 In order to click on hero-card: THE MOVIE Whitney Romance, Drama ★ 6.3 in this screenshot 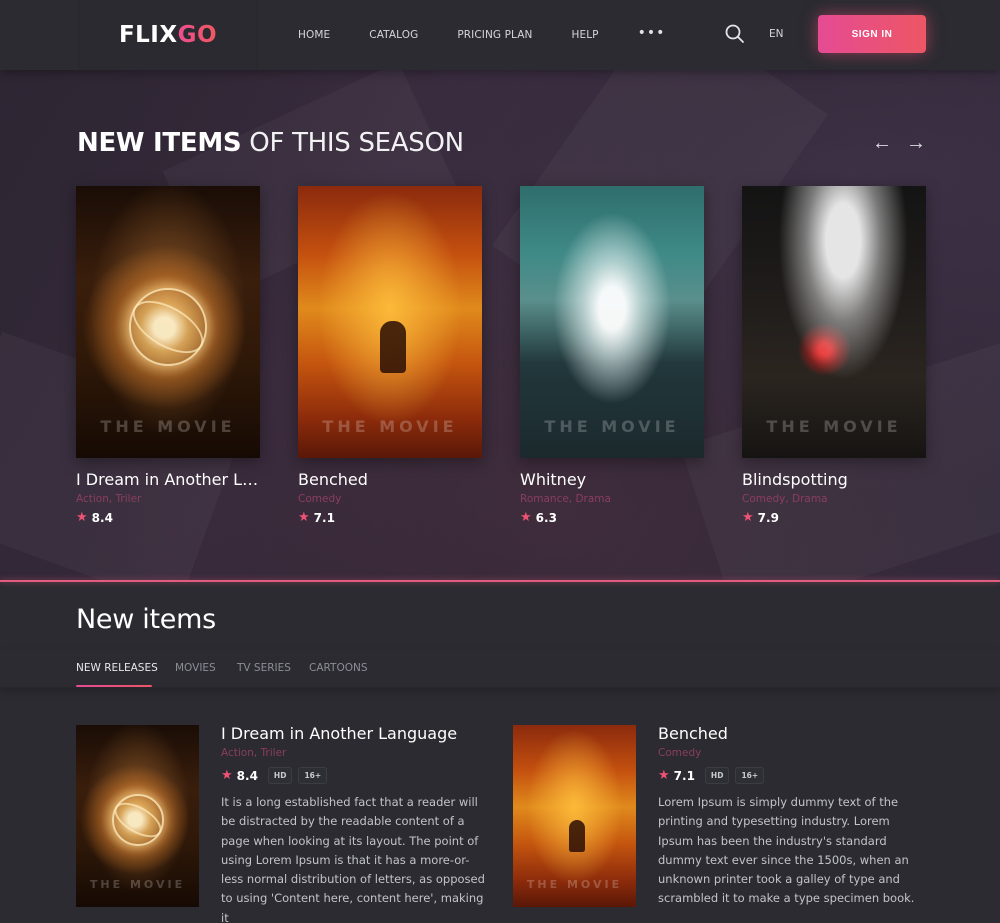, I will do `click(612, 355)`.